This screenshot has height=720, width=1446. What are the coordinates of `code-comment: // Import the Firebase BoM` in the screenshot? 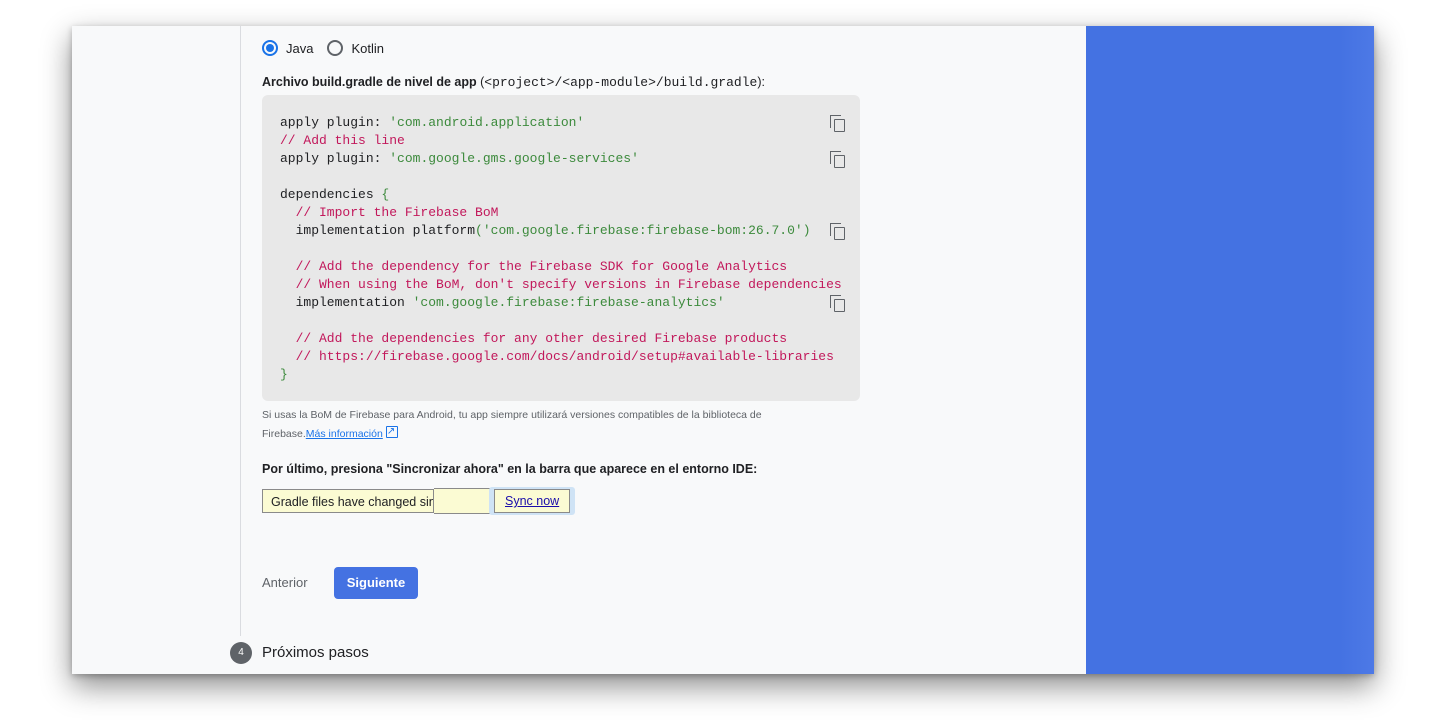 It's located at (389, 212).